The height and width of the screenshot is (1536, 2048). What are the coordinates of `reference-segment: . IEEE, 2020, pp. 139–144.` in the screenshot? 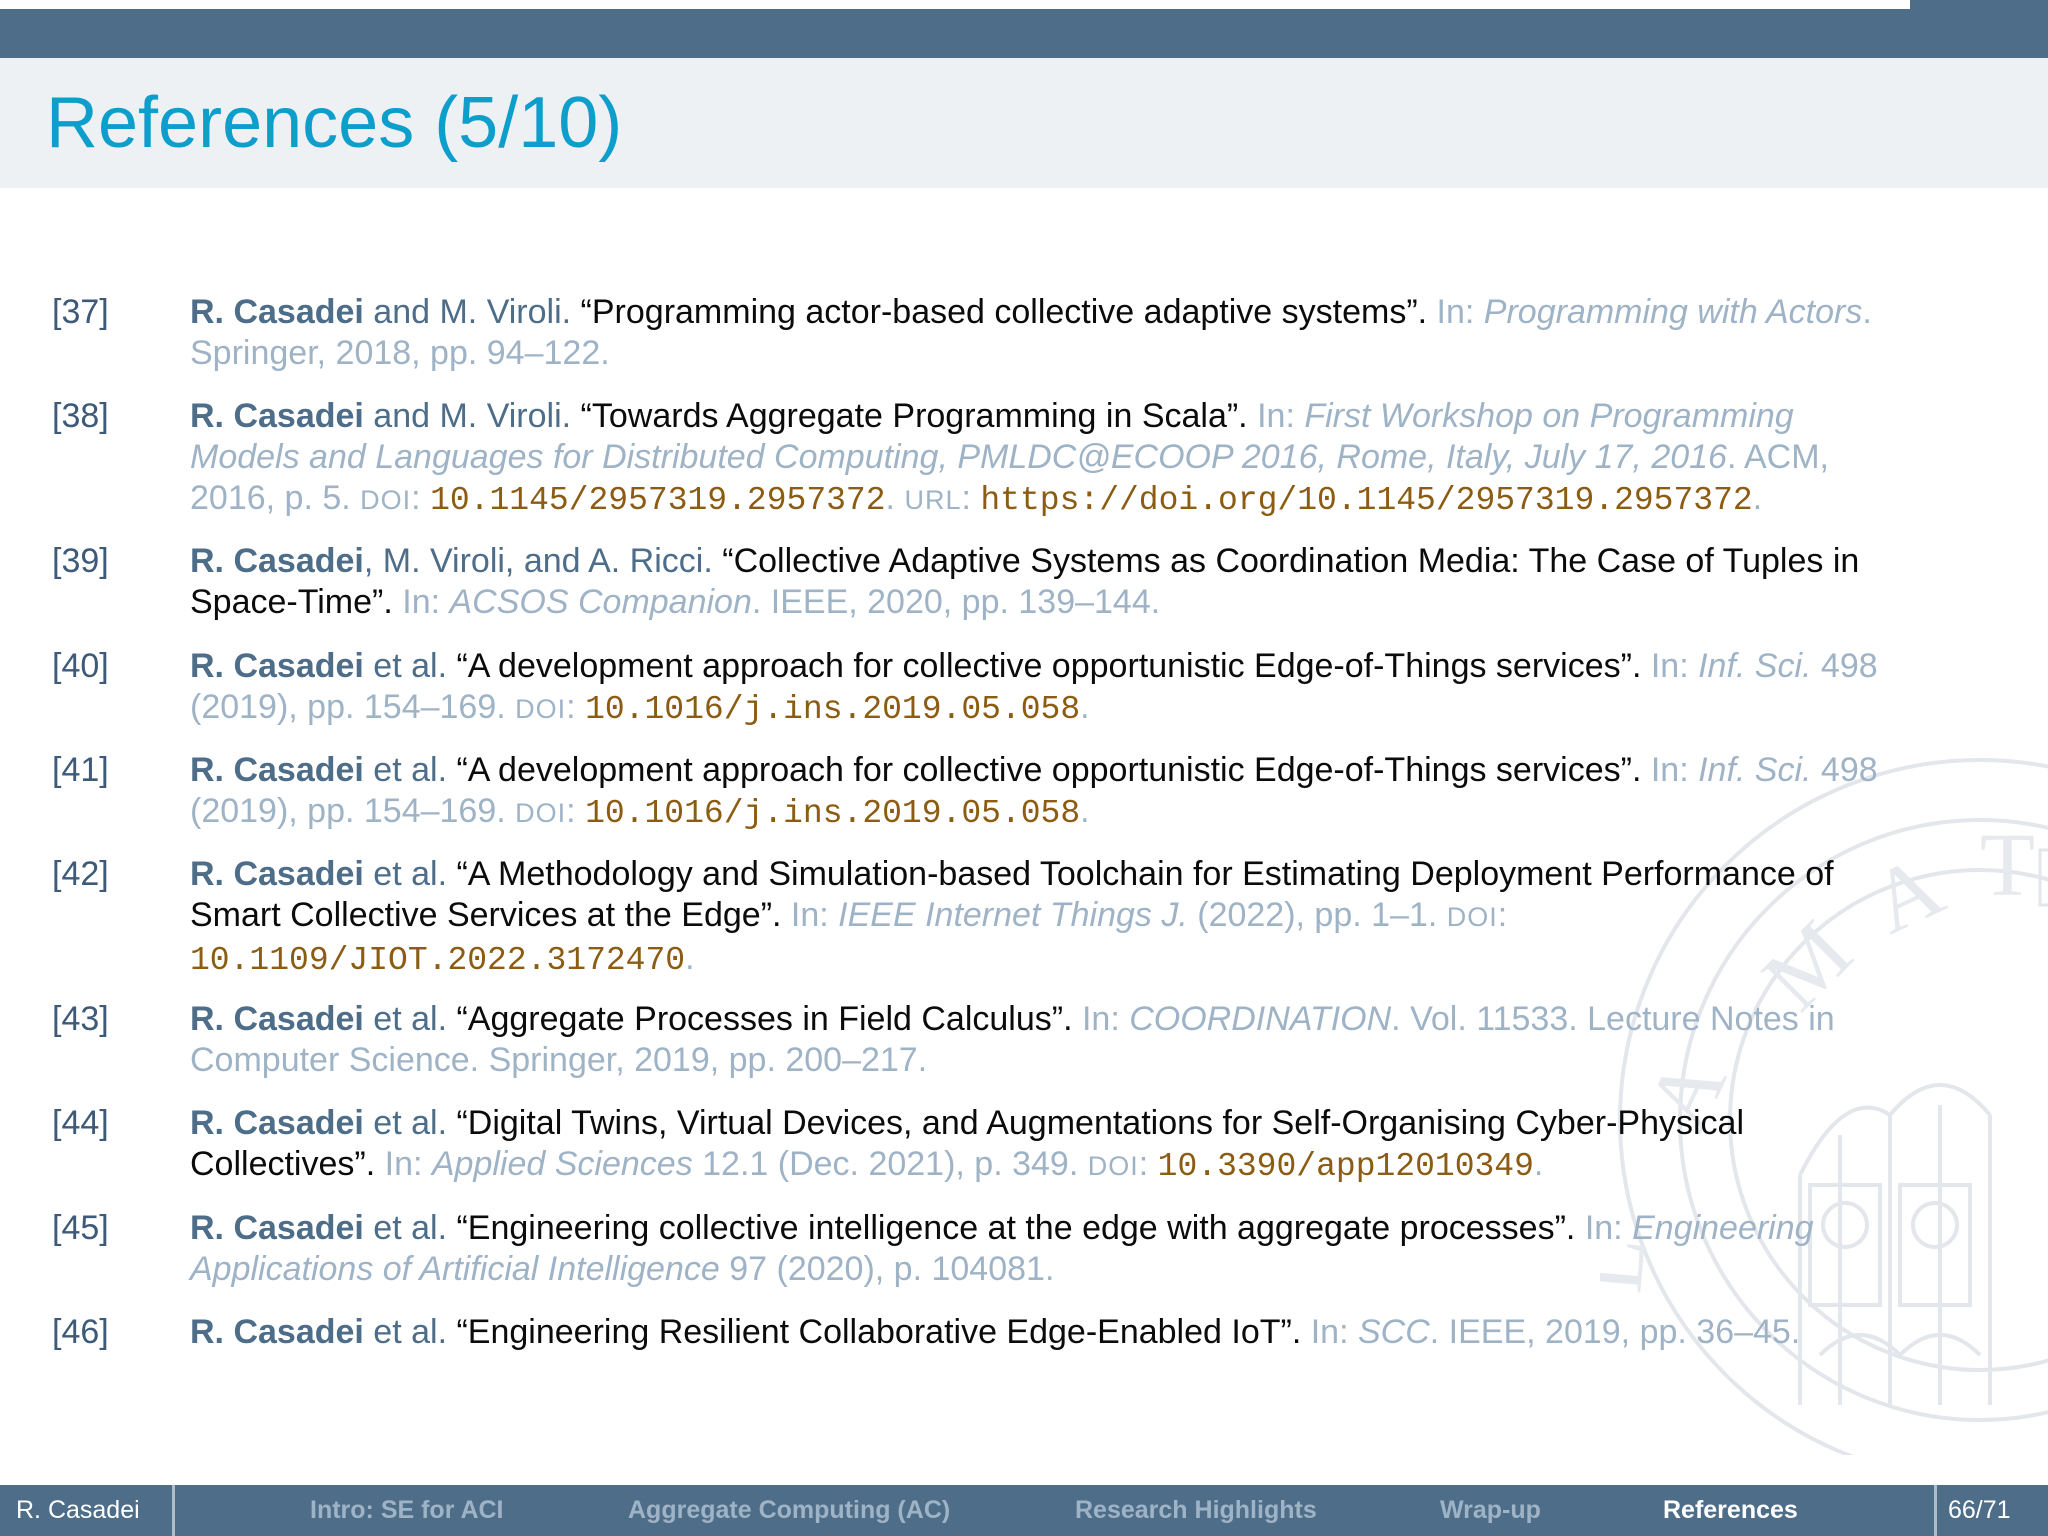 It's located at (956, 602).